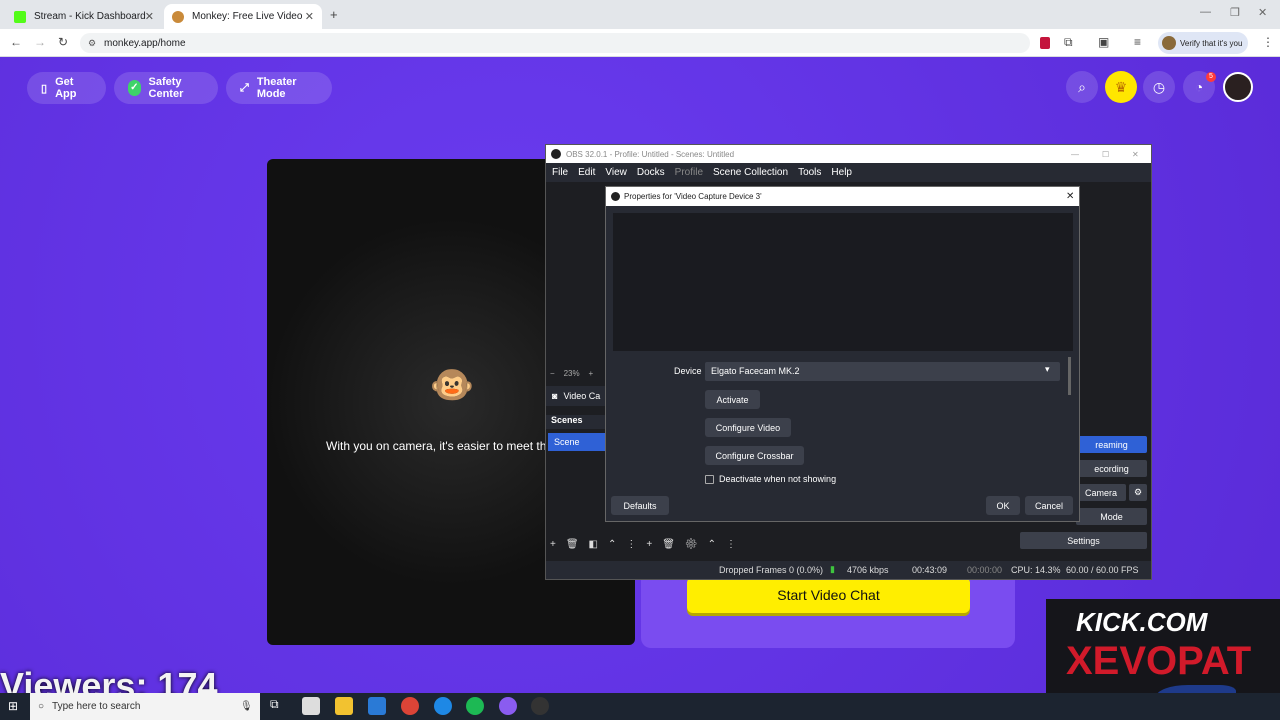  Describe the element at coordinates (1069, 376) in the screenshot. I see `scrollbar` at that location.